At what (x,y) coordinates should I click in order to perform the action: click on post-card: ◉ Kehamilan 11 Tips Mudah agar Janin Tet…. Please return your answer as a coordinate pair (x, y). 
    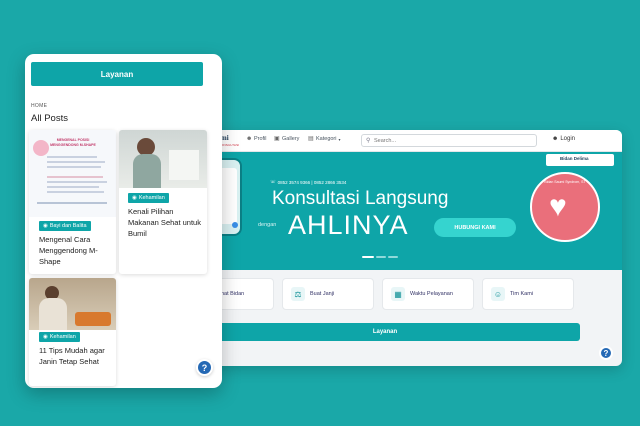
    Looking at the image, I should click on (72, 332).